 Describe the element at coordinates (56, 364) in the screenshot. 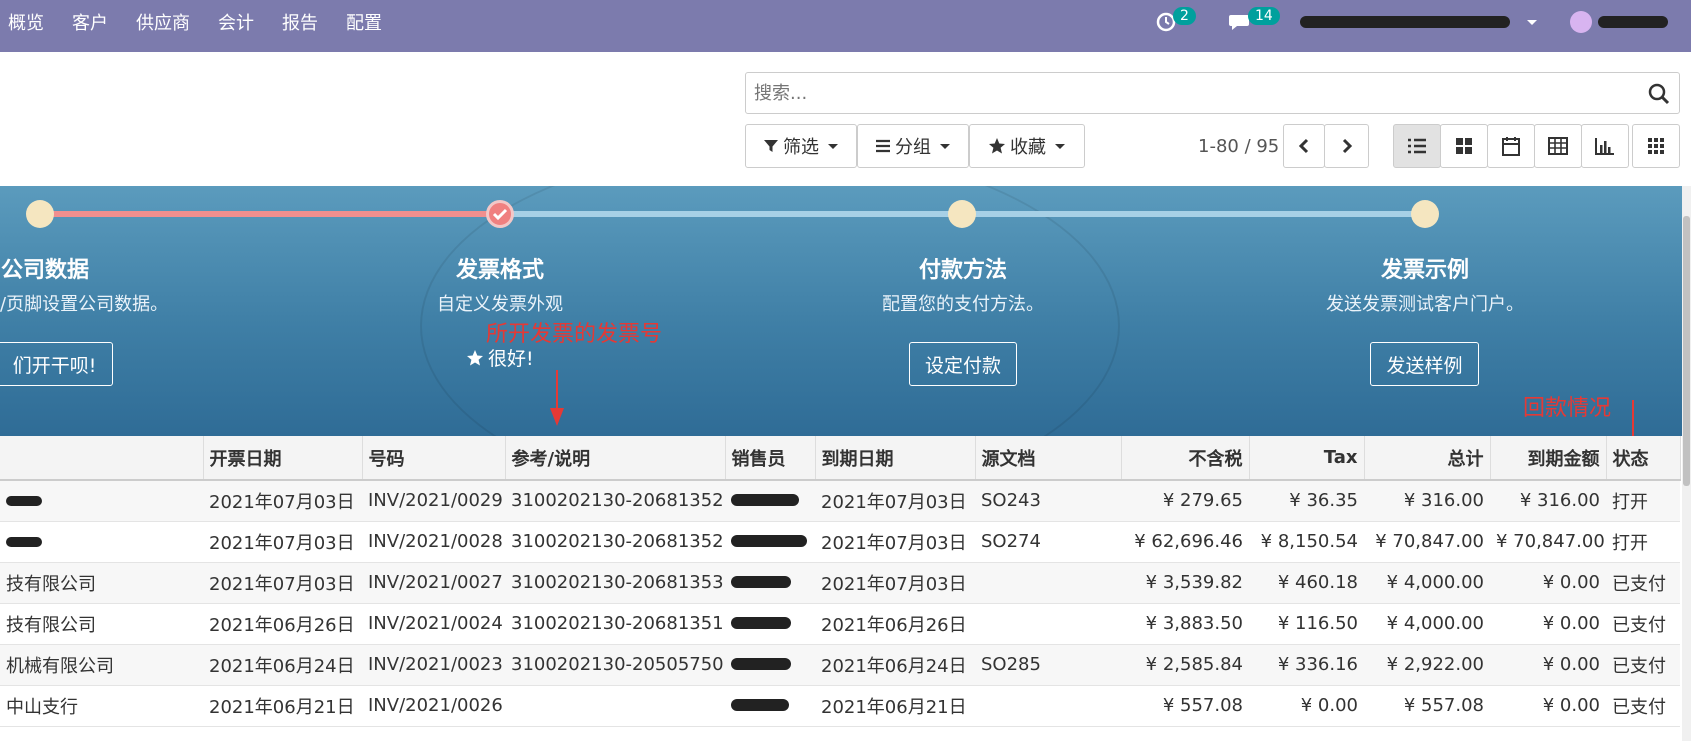

I see `company-data-button: 们开干呗!` at that location.